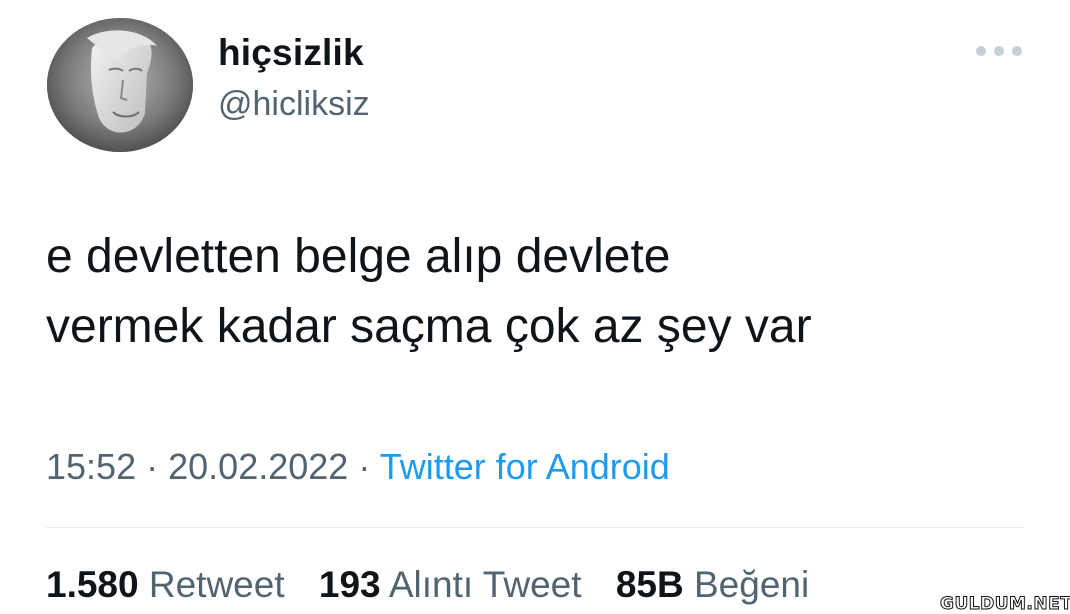  Describe the element at coordinates (1004, 604) in the screenshot. I see `watermark-logo: GULDUM.NET` at that location.